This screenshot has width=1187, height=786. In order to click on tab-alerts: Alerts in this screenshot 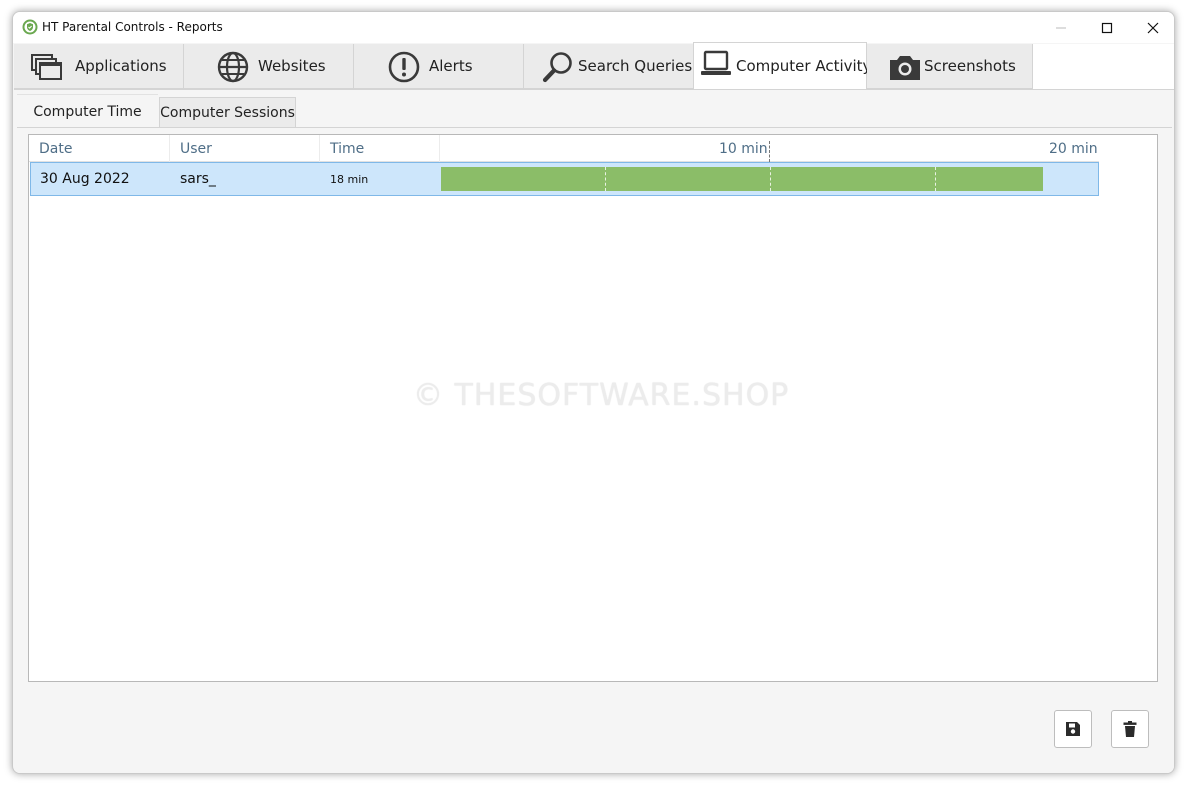, I will do `click(439, 66)`.